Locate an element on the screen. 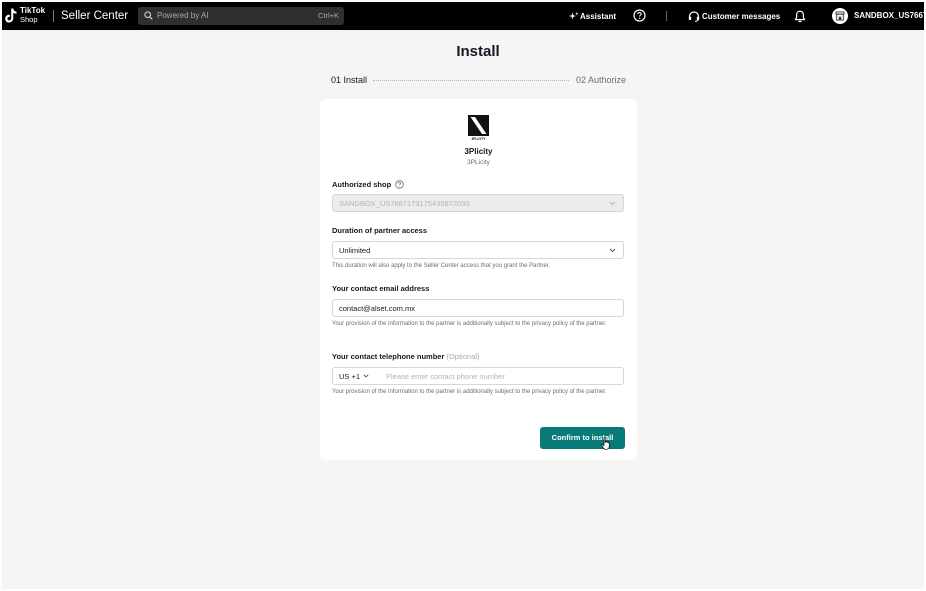 The image size is (926, 591). search-shortcut: Ctrl+K is located at coordinates (328, 15).